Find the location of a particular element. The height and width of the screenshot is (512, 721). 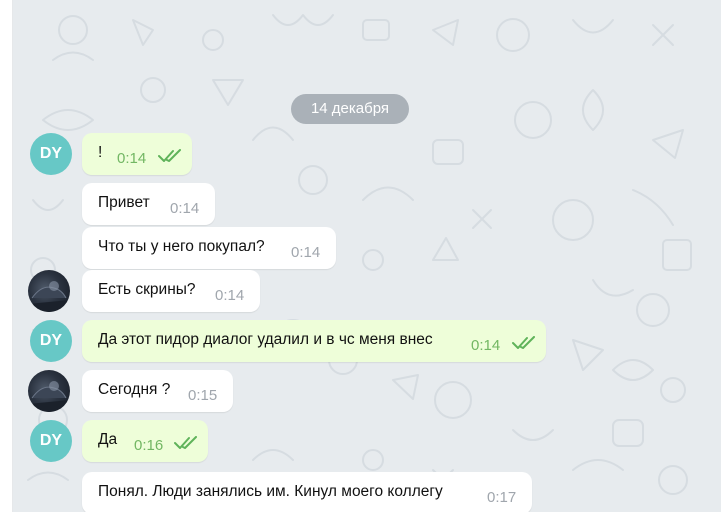

message-bubble-incoming: Привет 0:14 is located at coordinates (148, 204).